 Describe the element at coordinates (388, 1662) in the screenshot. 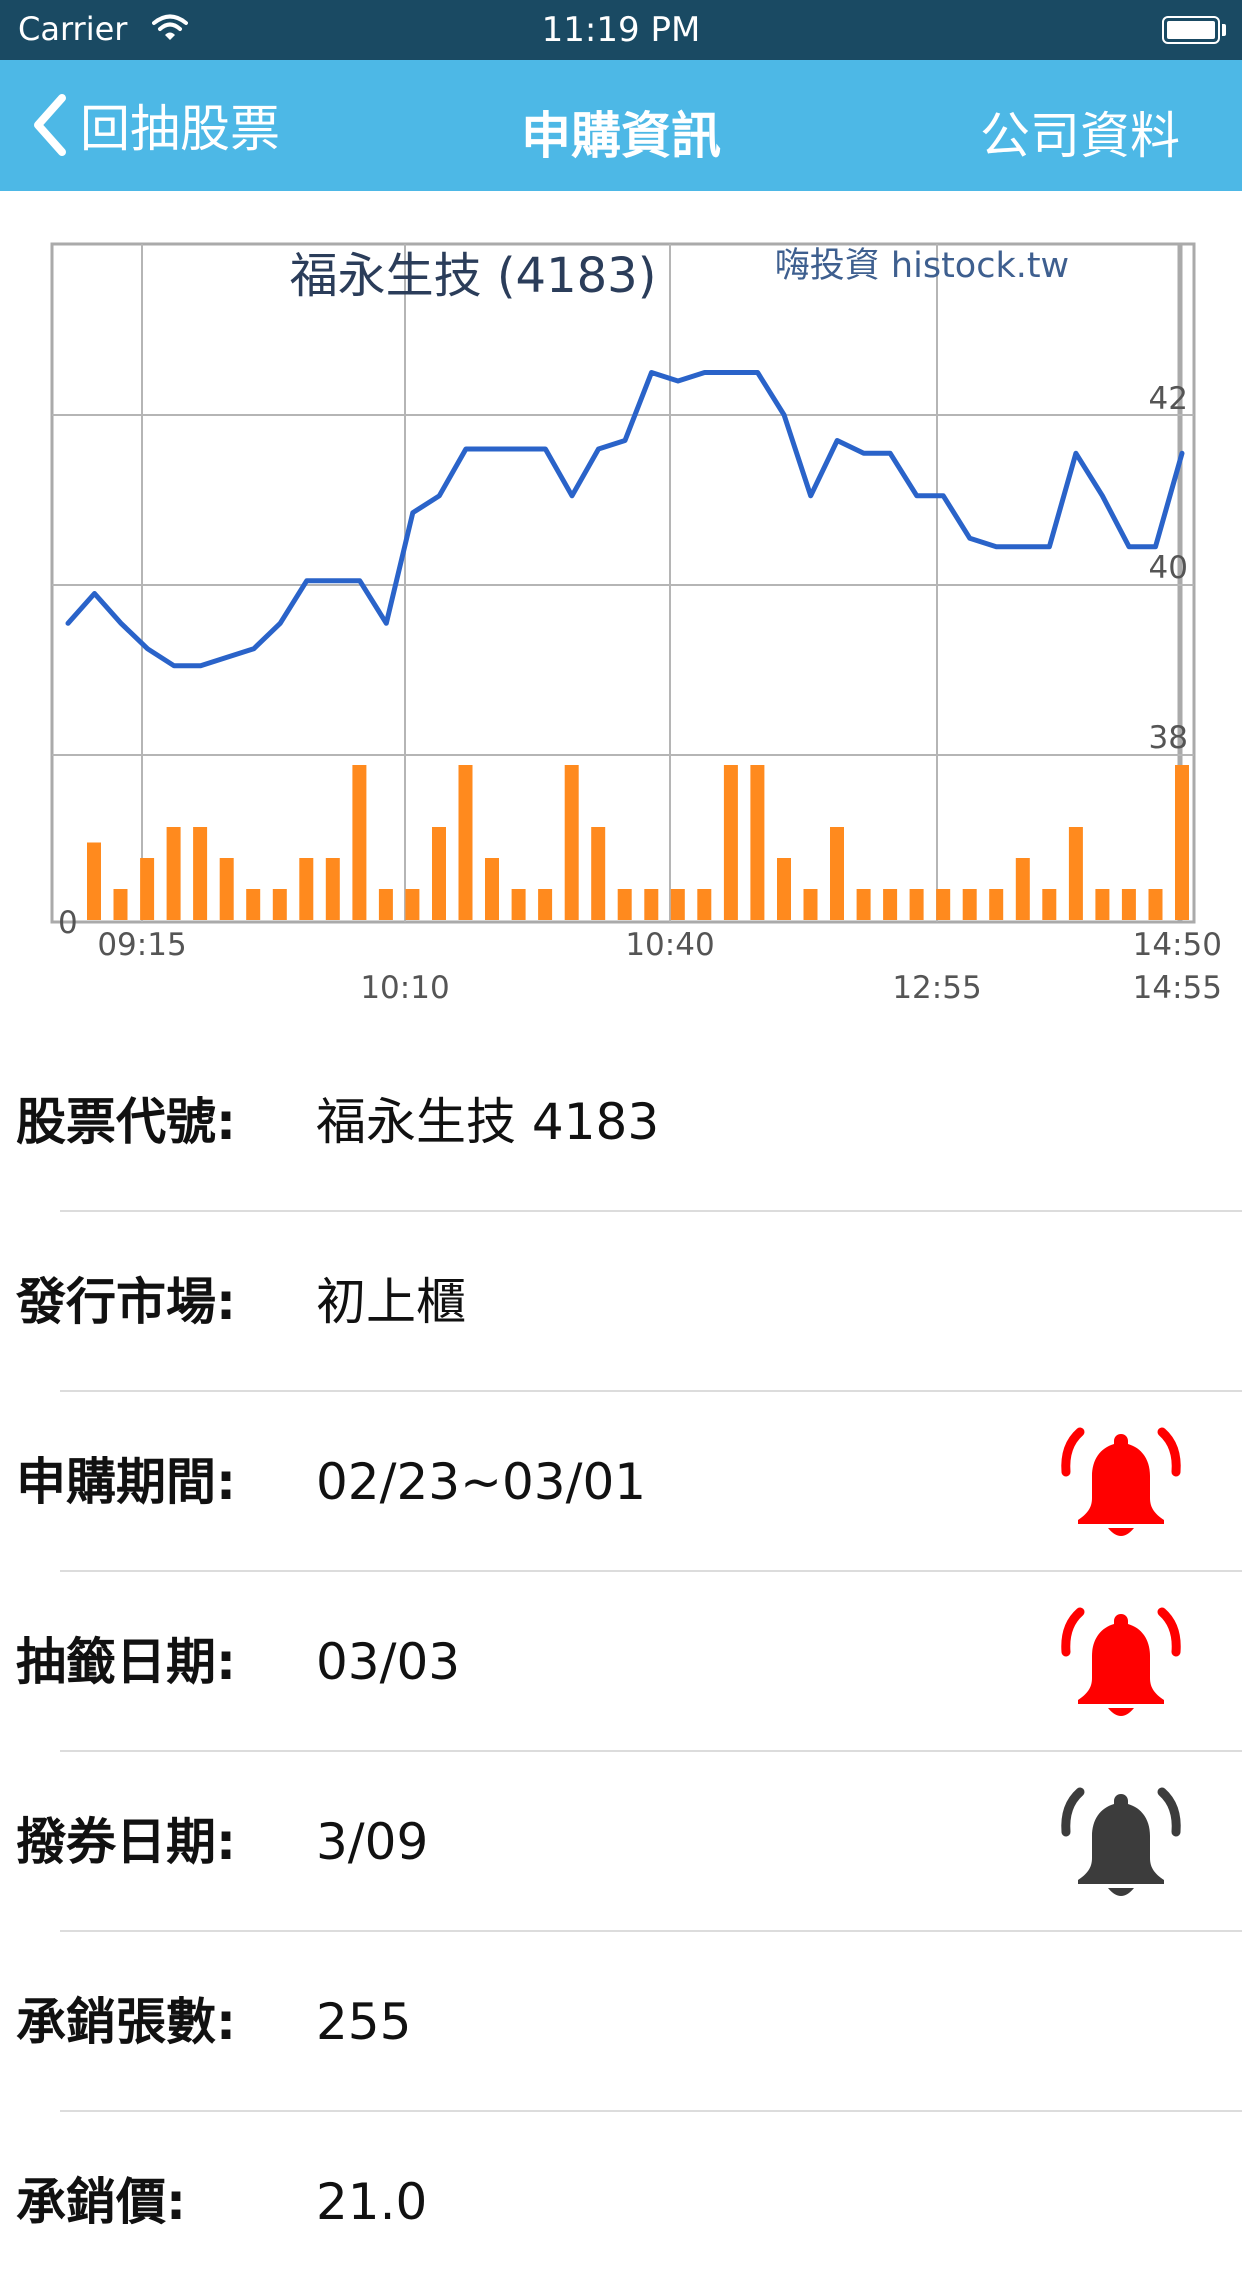

I see `lottery-date-value: 03/03` at that location.